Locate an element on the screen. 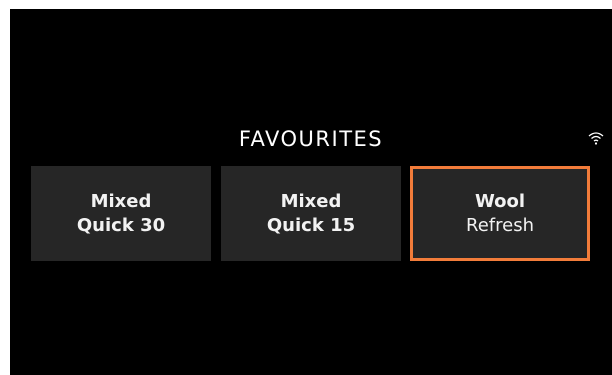 The width and height of the screenshot is (612, 375). tile-line2: Quick 15 is located at coordinates (311, 225).